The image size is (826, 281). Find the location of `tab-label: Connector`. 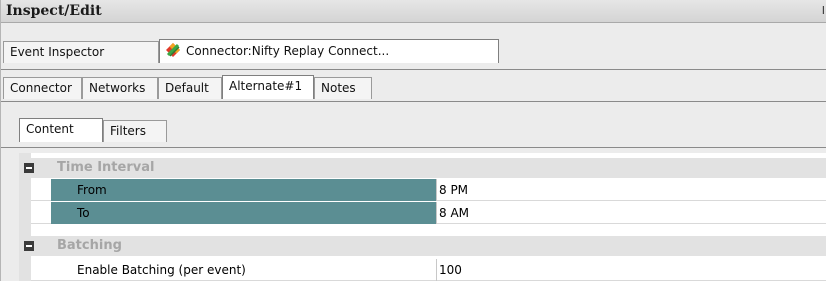

tab-label: Connector is located at coordinates (41, 88).